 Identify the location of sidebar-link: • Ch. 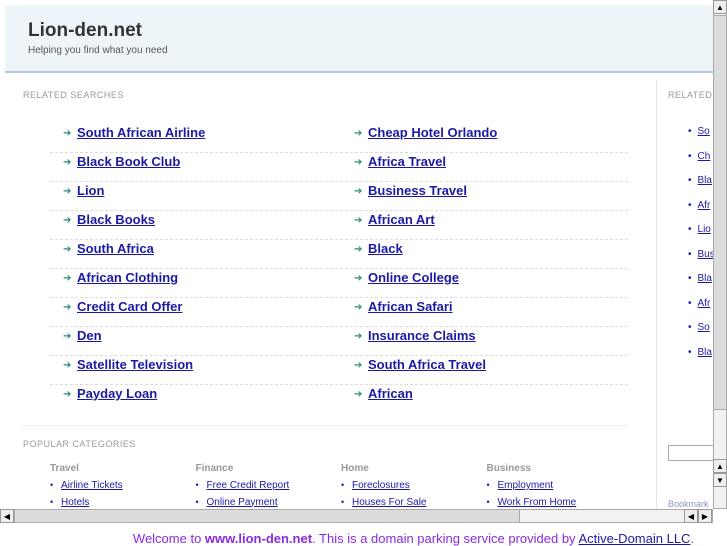
(700, 156).